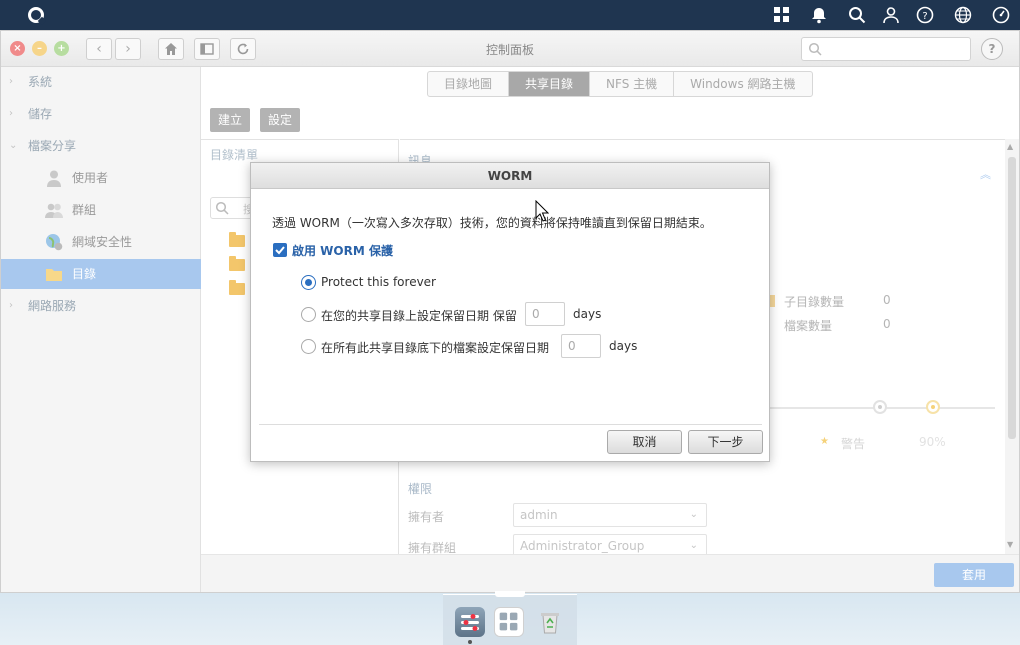 This screenshot has width=1020, height=645. Describe the element at coordinates (542, 211) in the screenshot. I see `mouse-cursor-icon` at that location.